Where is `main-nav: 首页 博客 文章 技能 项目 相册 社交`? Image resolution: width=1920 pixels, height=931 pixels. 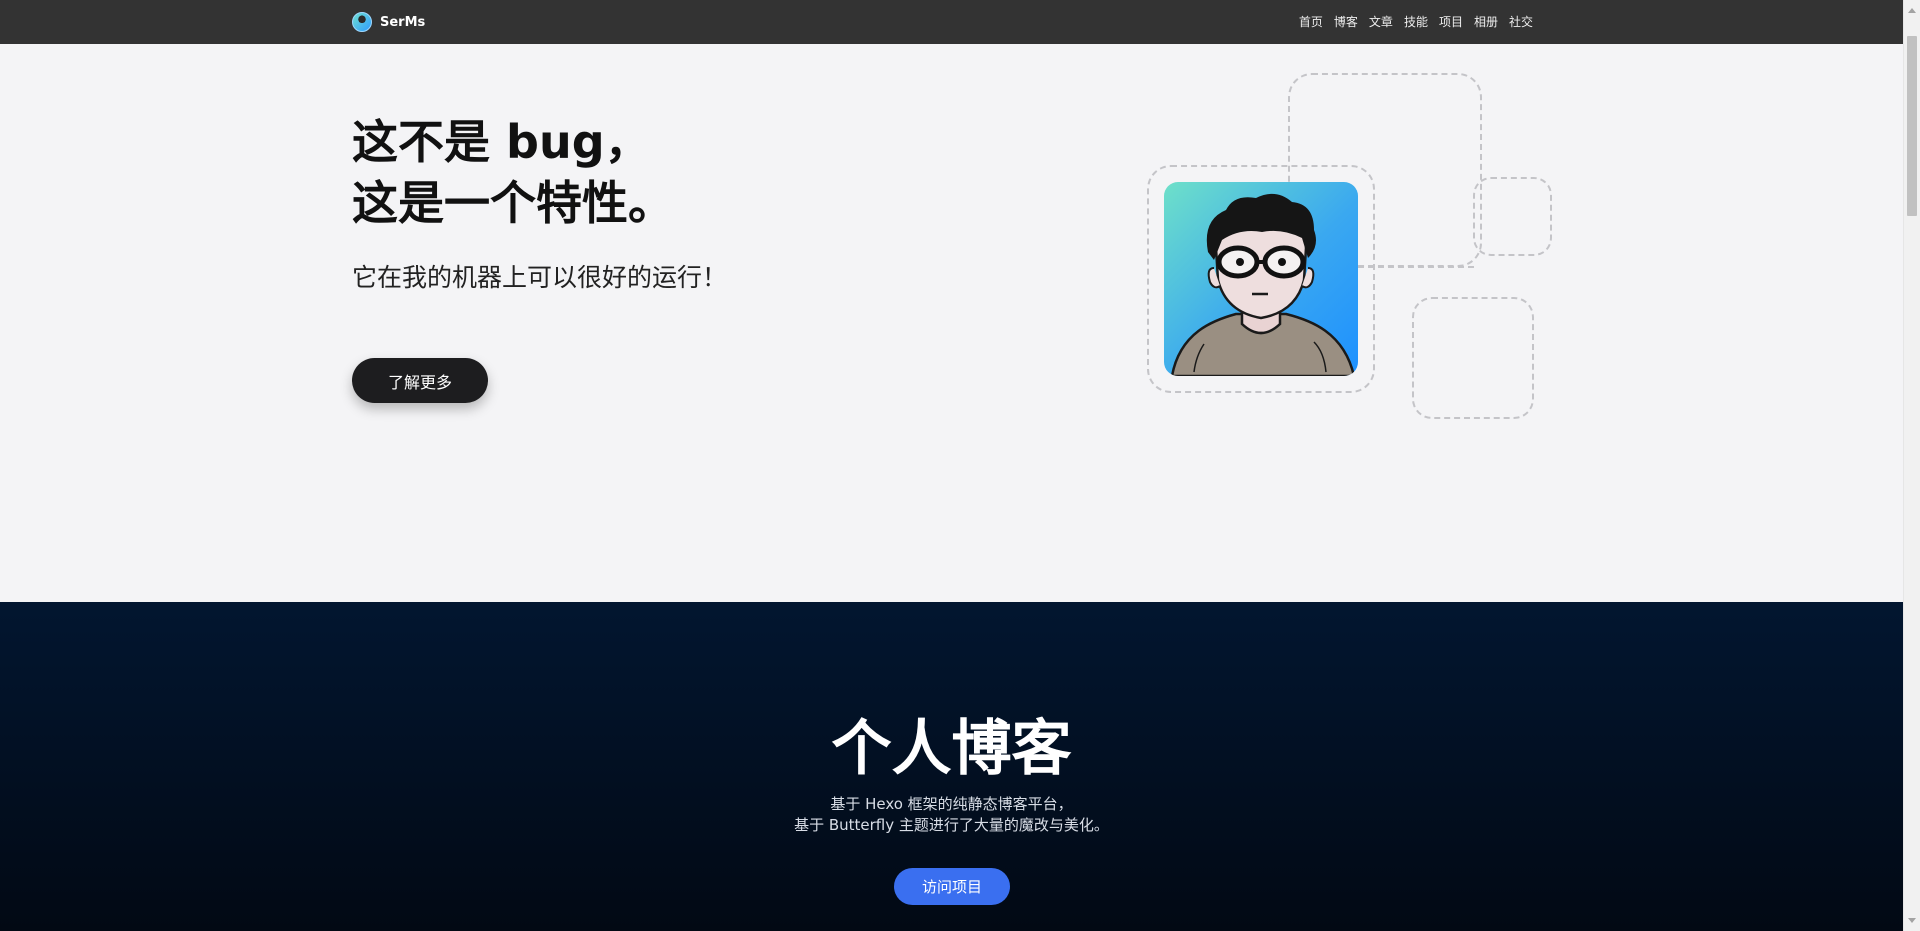 main-nav: 首页 博客 文章 技能 项目 相册 社交 is located at coordinates (1416, 21).